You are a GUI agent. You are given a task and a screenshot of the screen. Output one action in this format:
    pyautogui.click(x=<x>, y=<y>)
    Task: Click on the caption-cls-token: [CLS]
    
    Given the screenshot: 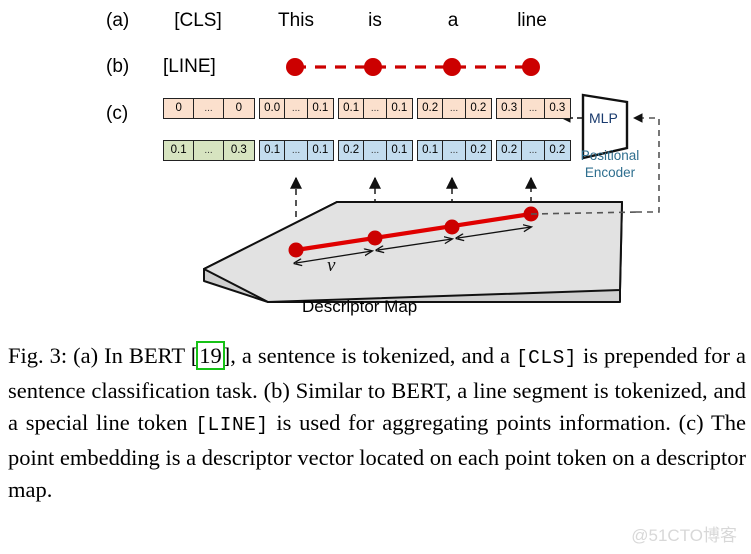 What is the action you would take?
    pyautogui.click(x=546, y=358)
    